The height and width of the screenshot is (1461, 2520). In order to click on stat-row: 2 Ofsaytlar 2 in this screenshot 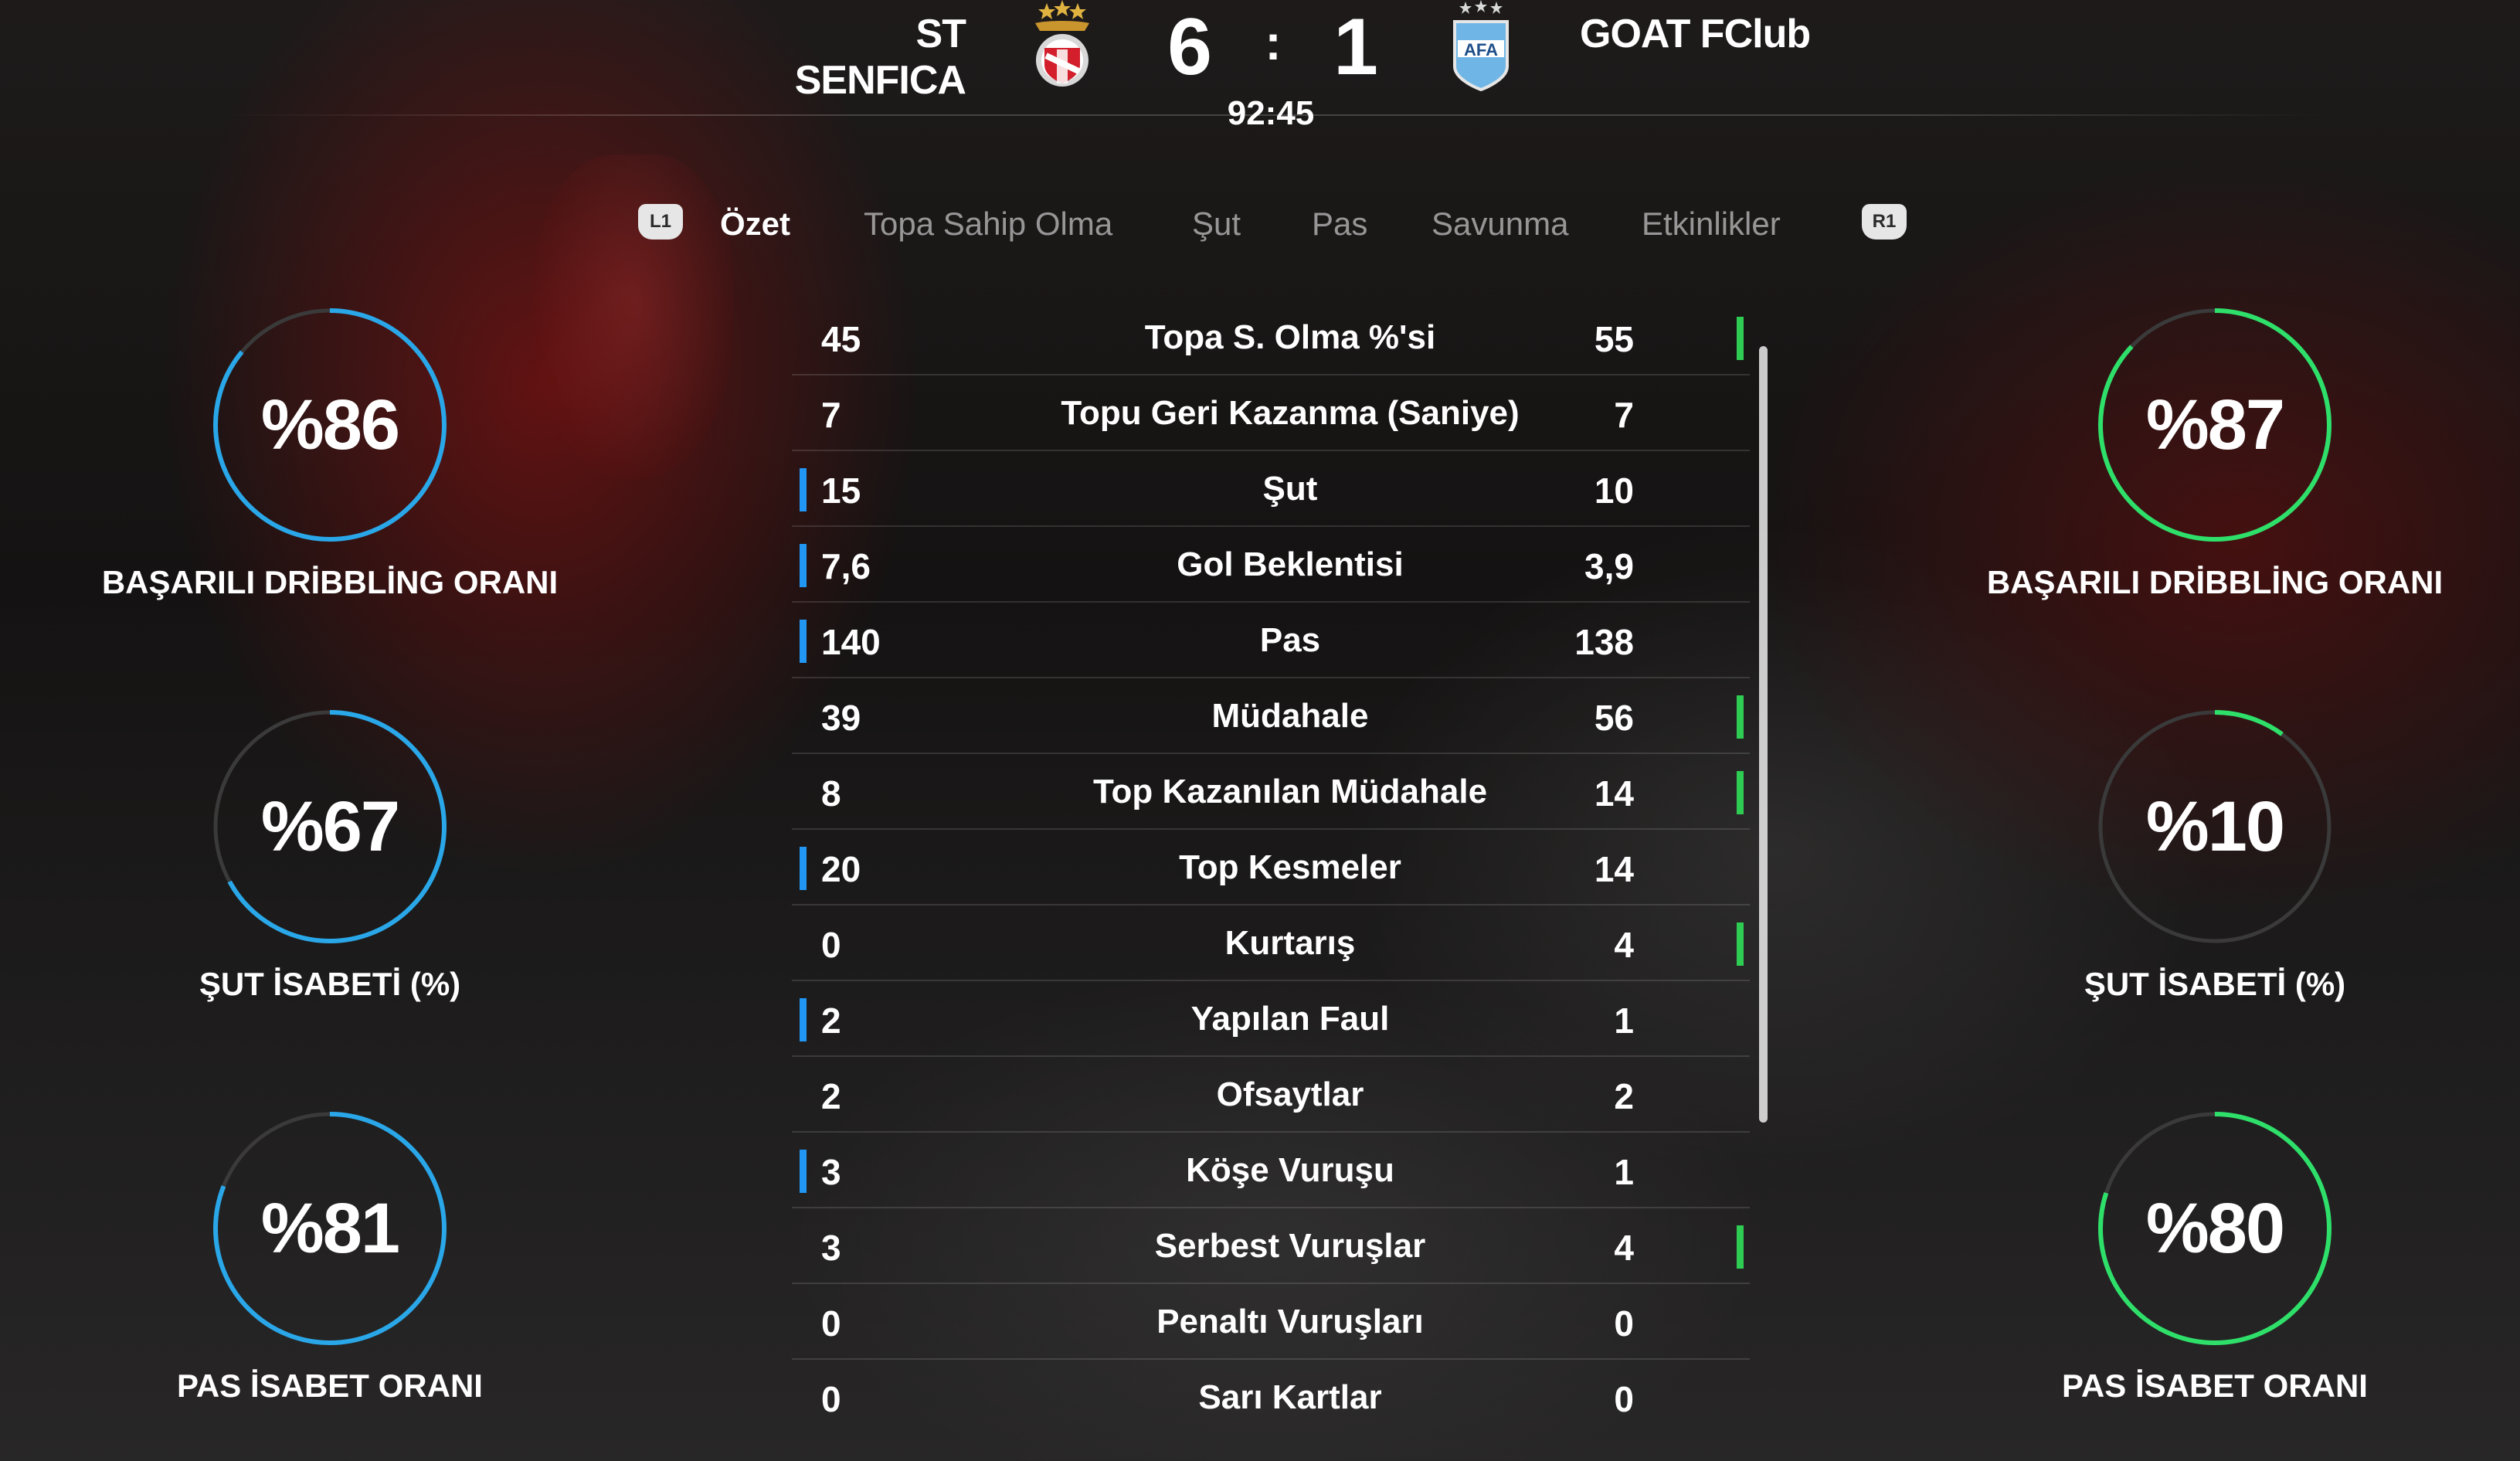, I will do `click(1271, 1095)`.